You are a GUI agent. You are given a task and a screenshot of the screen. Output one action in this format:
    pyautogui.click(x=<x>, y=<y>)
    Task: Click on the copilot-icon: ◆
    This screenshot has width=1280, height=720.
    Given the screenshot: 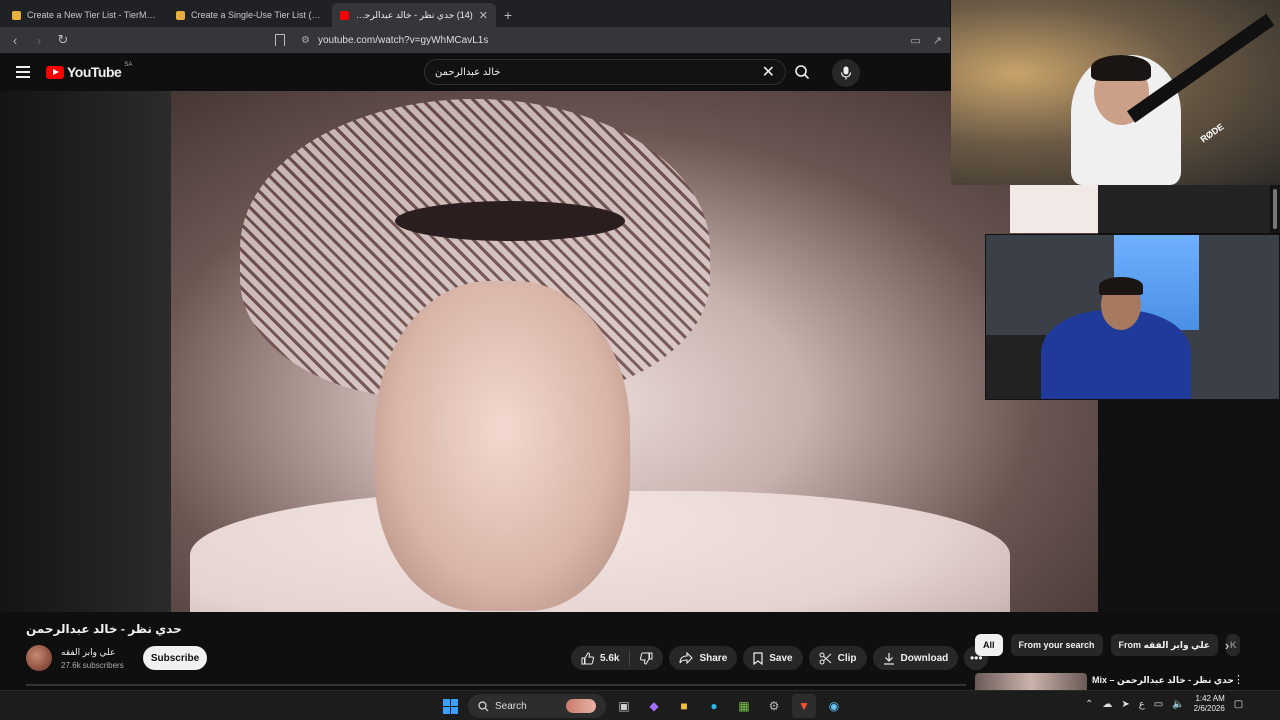 What is the action you would take?
    pyautogui.click(x=654, y=706)
    